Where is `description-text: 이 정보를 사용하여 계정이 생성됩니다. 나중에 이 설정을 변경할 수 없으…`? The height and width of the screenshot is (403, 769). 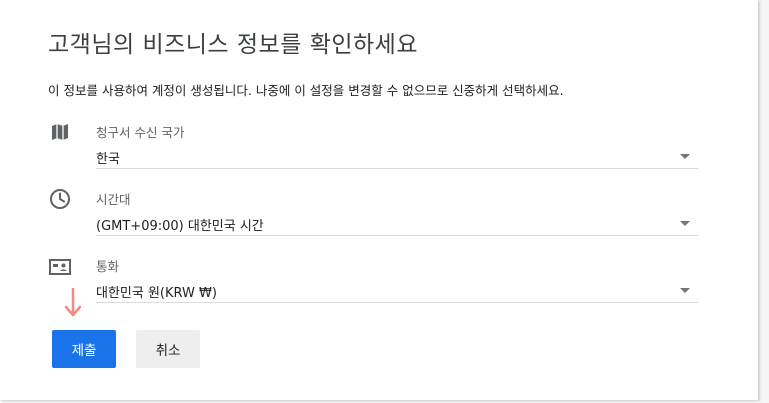
description-text: 이 정보를 사용하여 계정이 생성됩니다. 나중에 이 설정을 변경할 수 없으… is located at coordinates (306, 90).